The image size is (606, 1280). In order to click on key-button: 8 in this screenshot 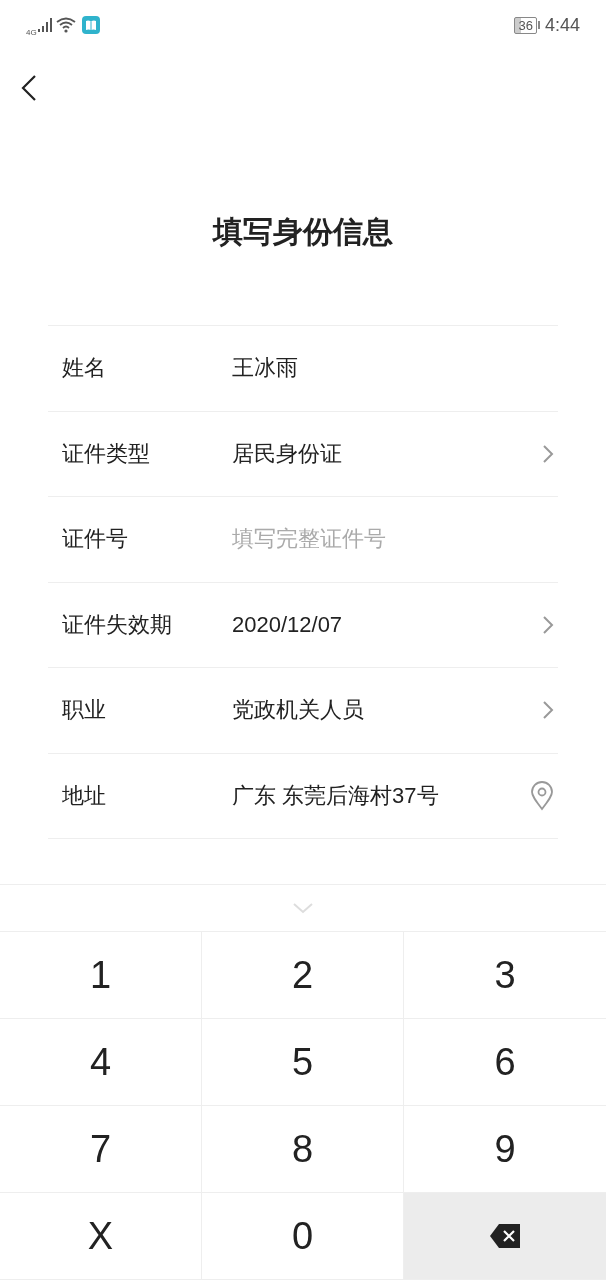, I will do `click(303, 1149)`.